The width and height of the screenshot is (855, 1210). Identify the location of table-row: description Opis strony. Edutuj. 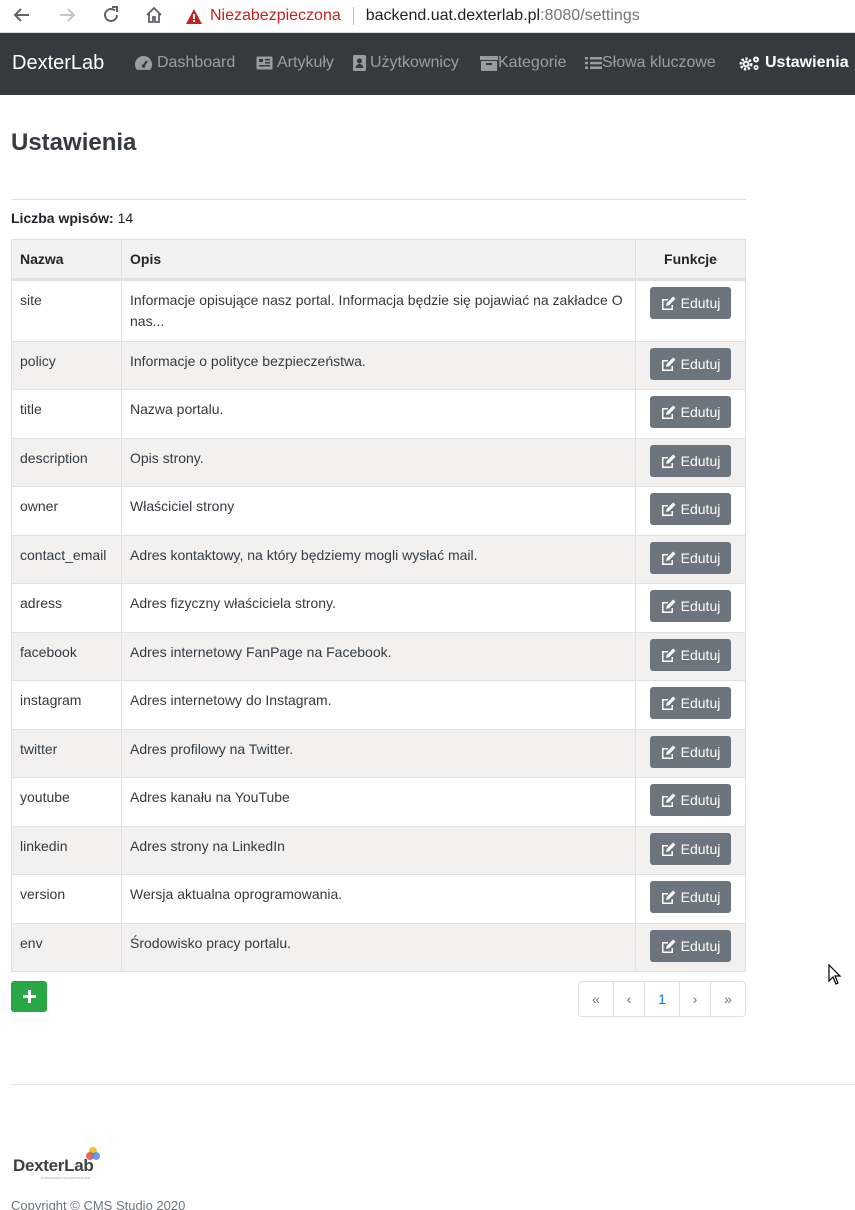
(378, 462).